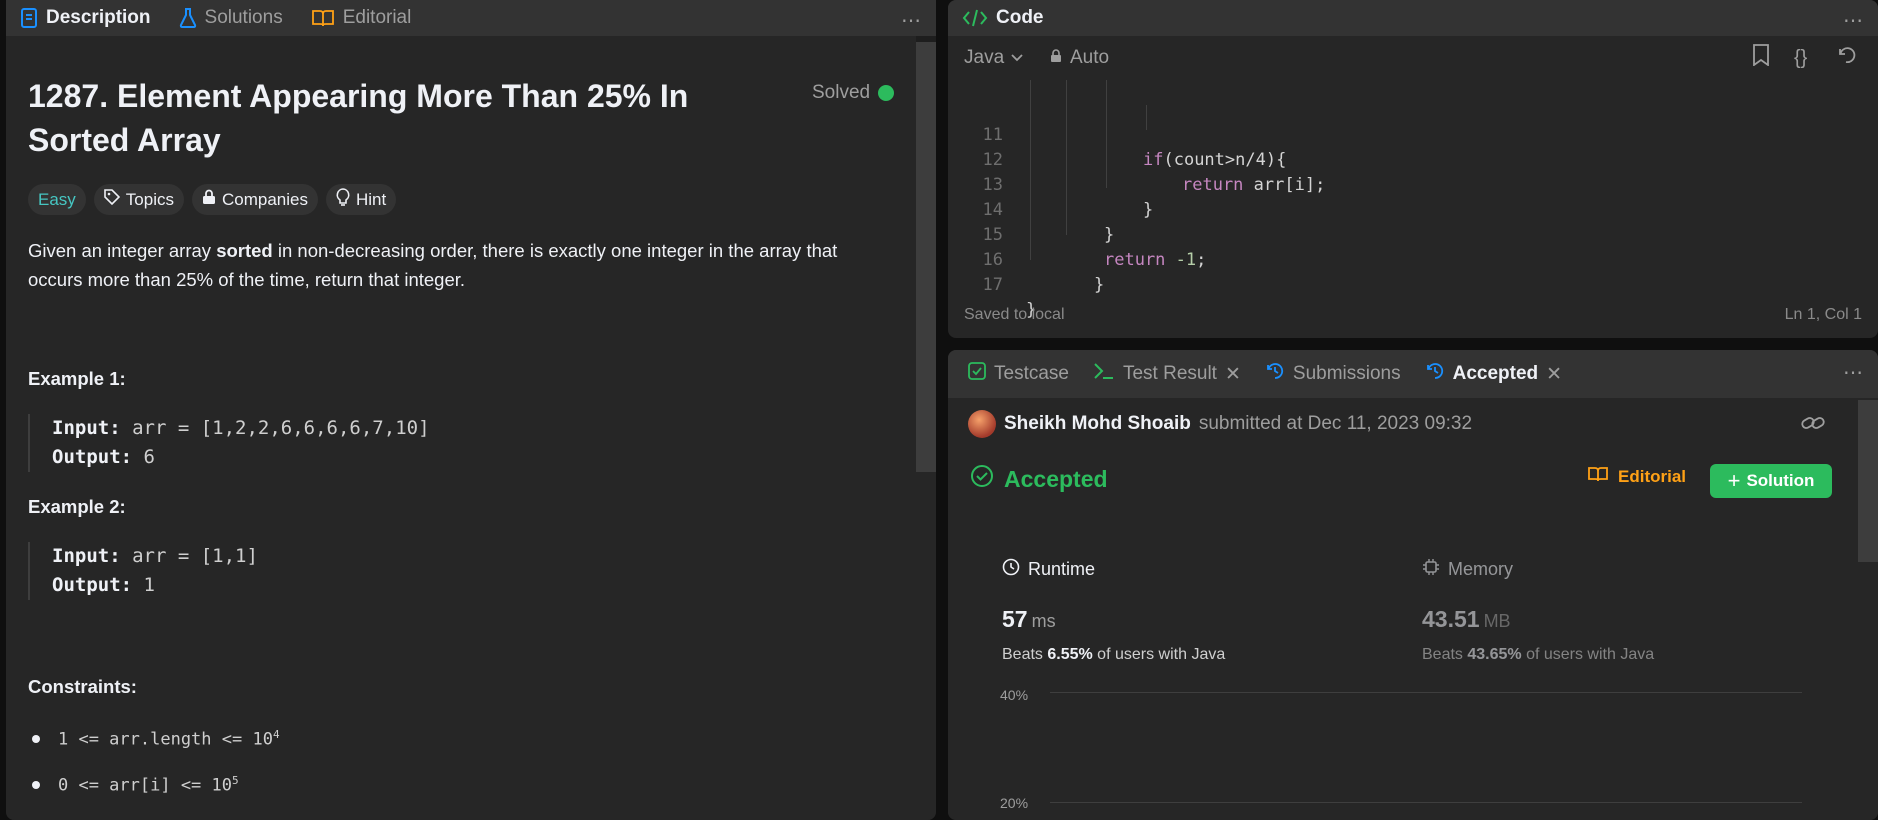 Image resolution: width=1878 pixels, height=820 pixels. I want to click on example-2-output: 1, so click(149, 585).